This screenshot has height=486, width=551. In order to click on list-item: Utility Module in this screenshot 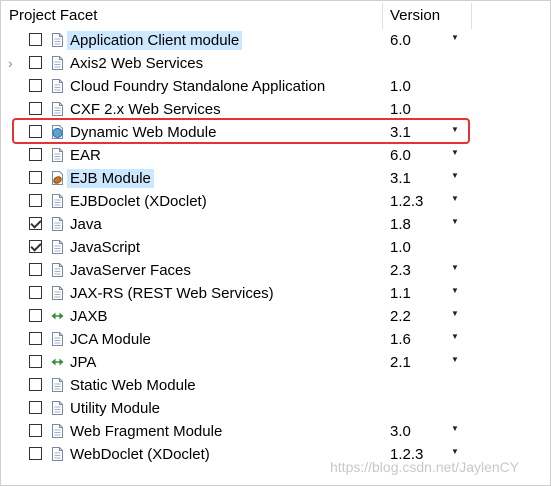, I will do `click(275, 408)`.